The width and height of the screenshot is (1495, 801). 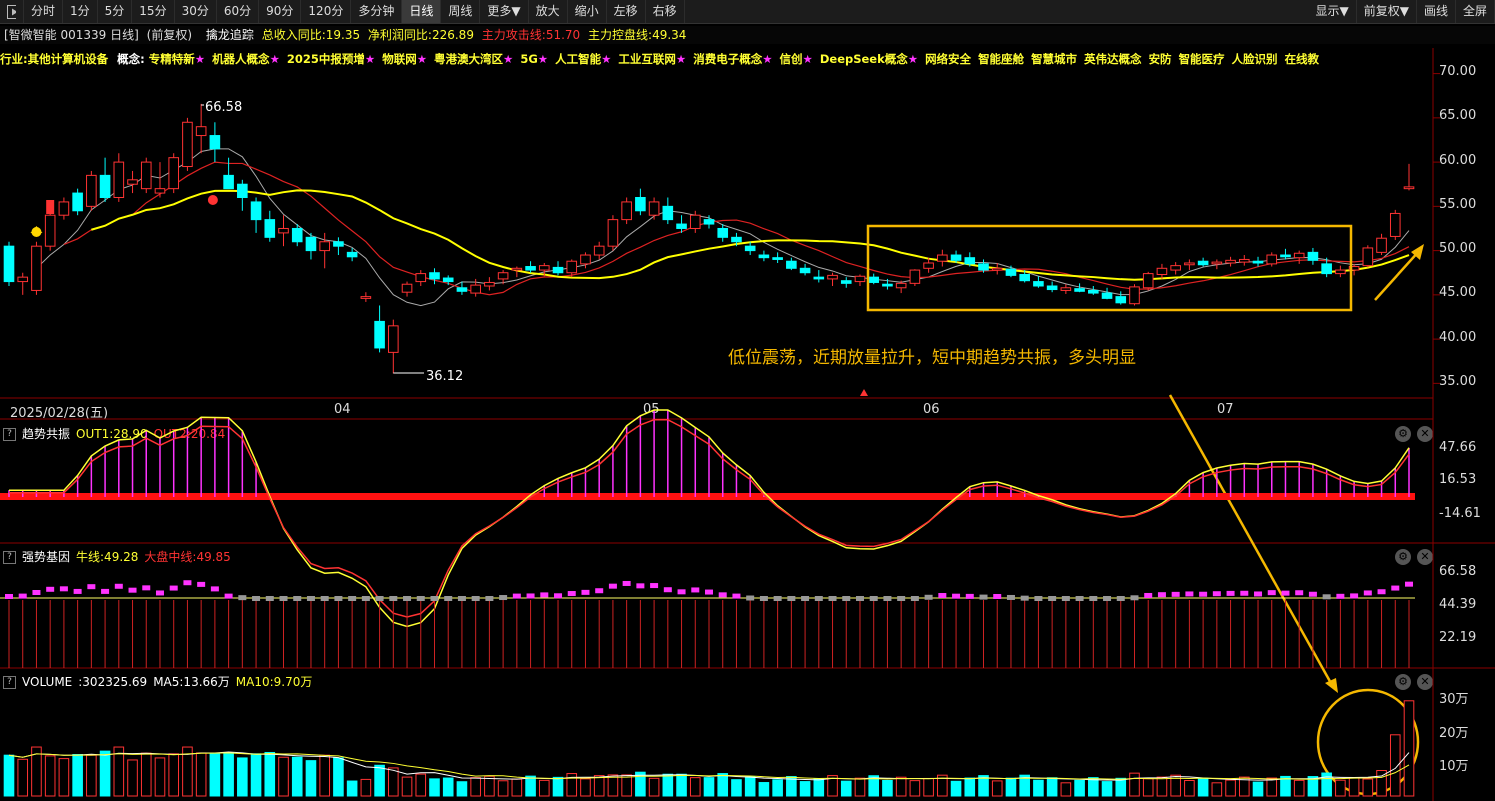 I want to click on arrow-head-icon, so click(x=1331, y=685).